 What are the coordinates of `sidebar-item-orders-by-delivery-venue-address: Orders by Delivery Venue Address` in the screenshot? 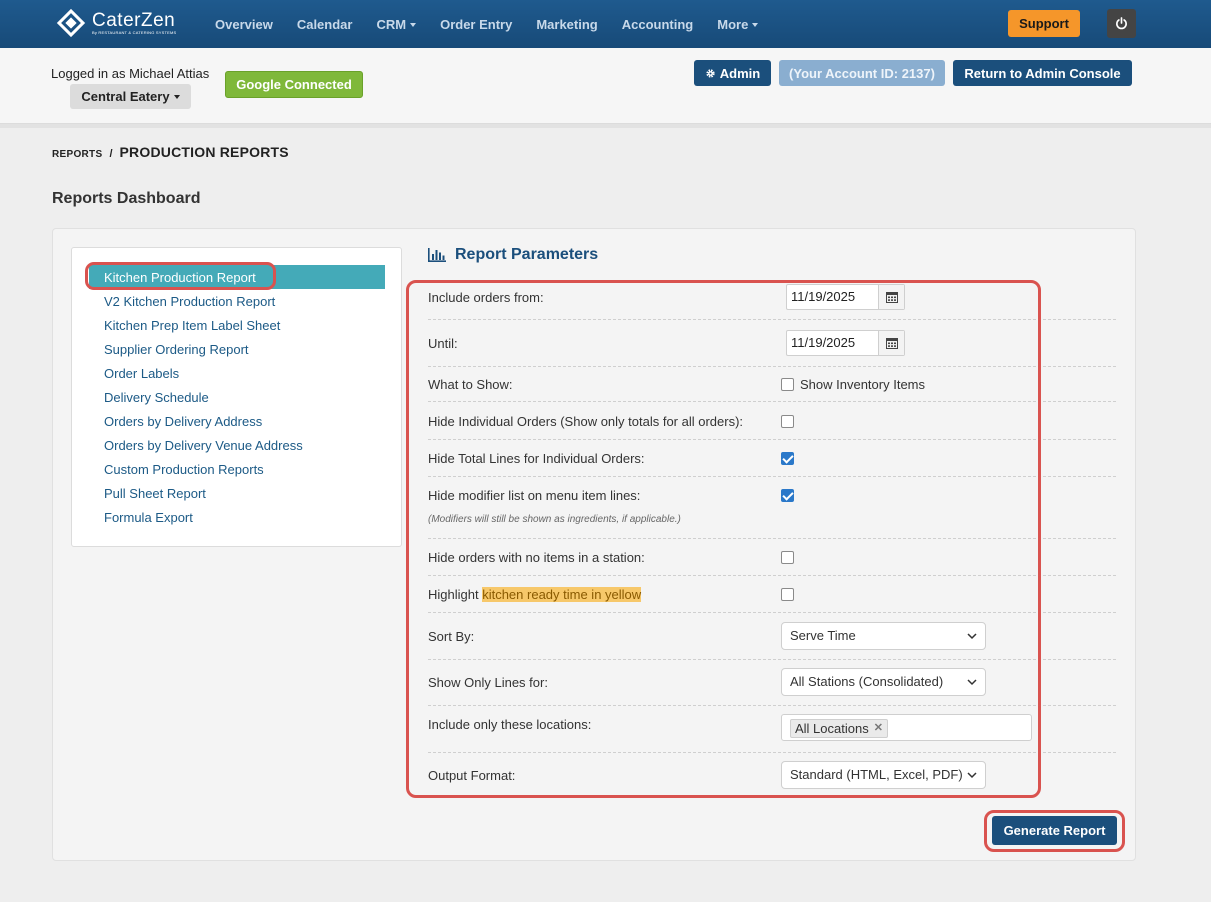 It's located at (203, 445).